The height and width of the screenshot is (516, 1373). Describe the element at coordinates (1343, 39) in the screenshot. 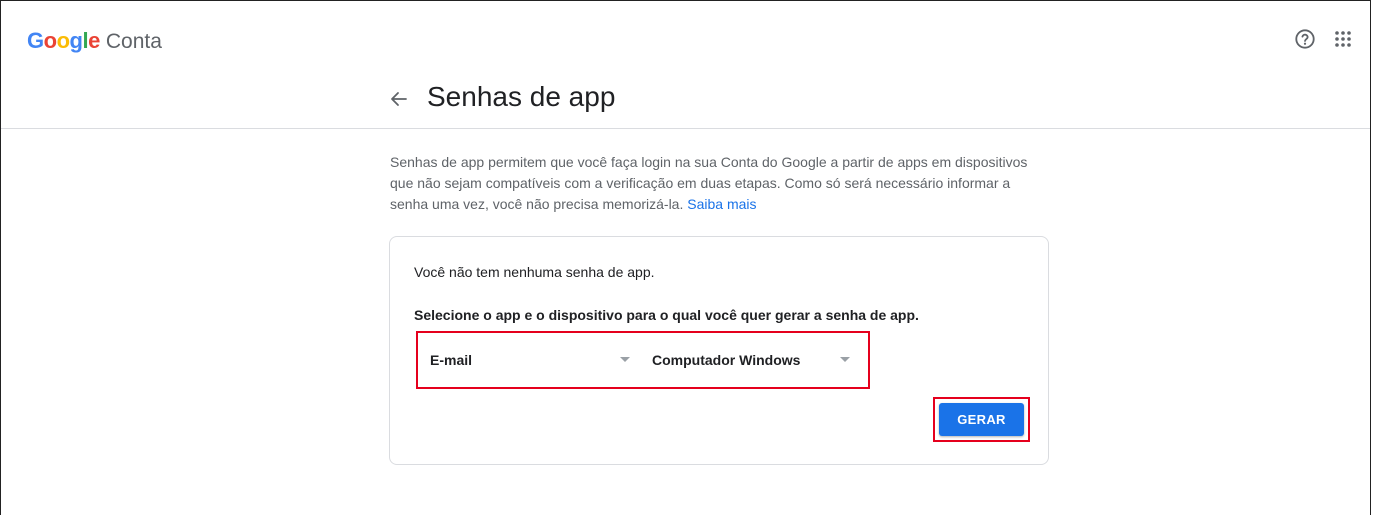

I see `apps-grid-icon` at that location.